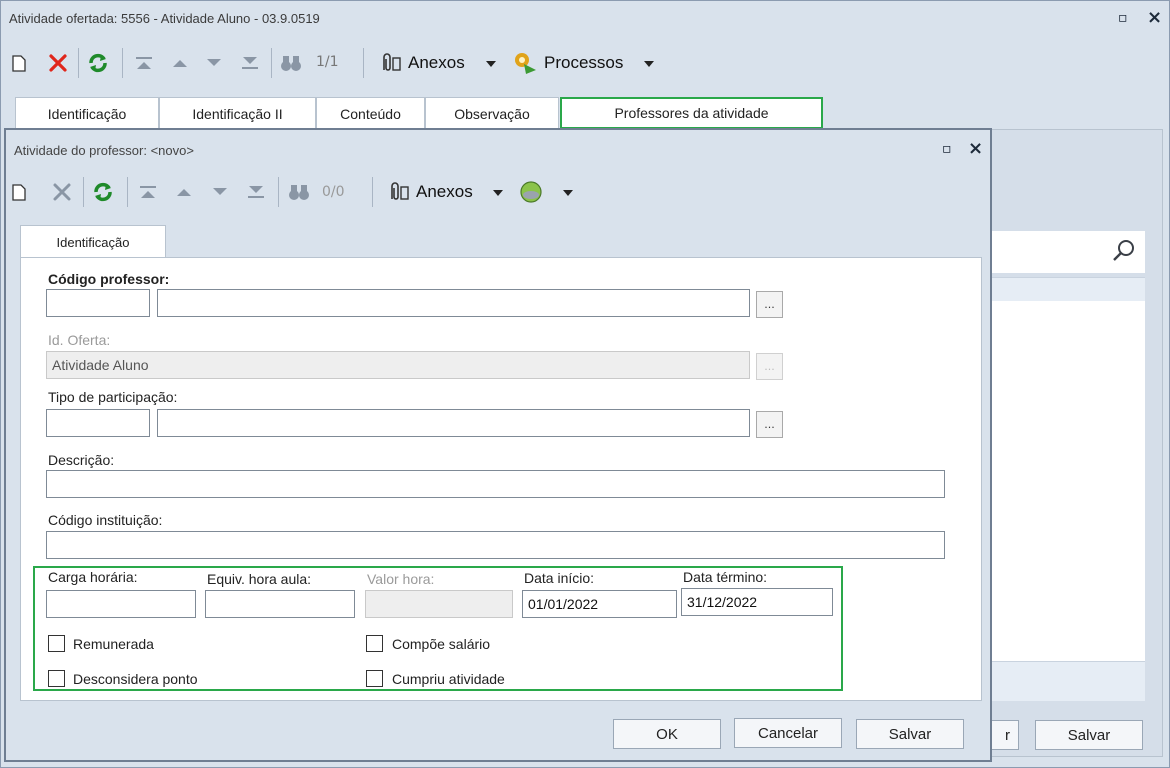  What do you see at coordinates (1123, 18) in the screenshot?
I see `outer-maximize-icon: ▫` at bounding box center [1123, 18].